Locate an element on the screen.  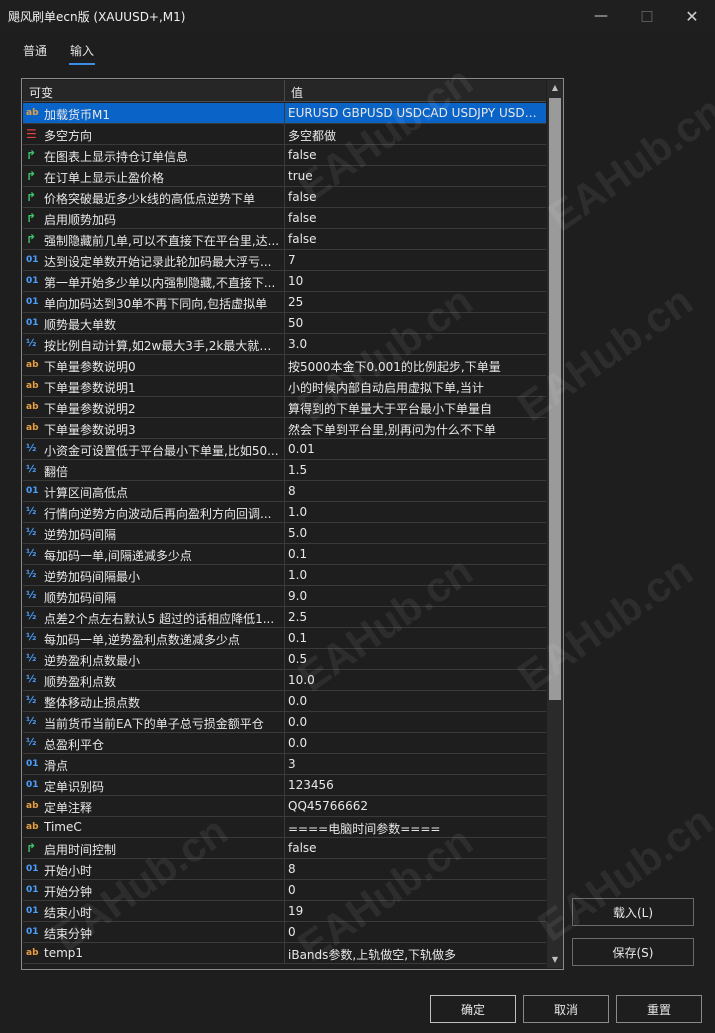
table-row: ab TimeC ====电脑时间参数==== is located at coordinates (284, 827).